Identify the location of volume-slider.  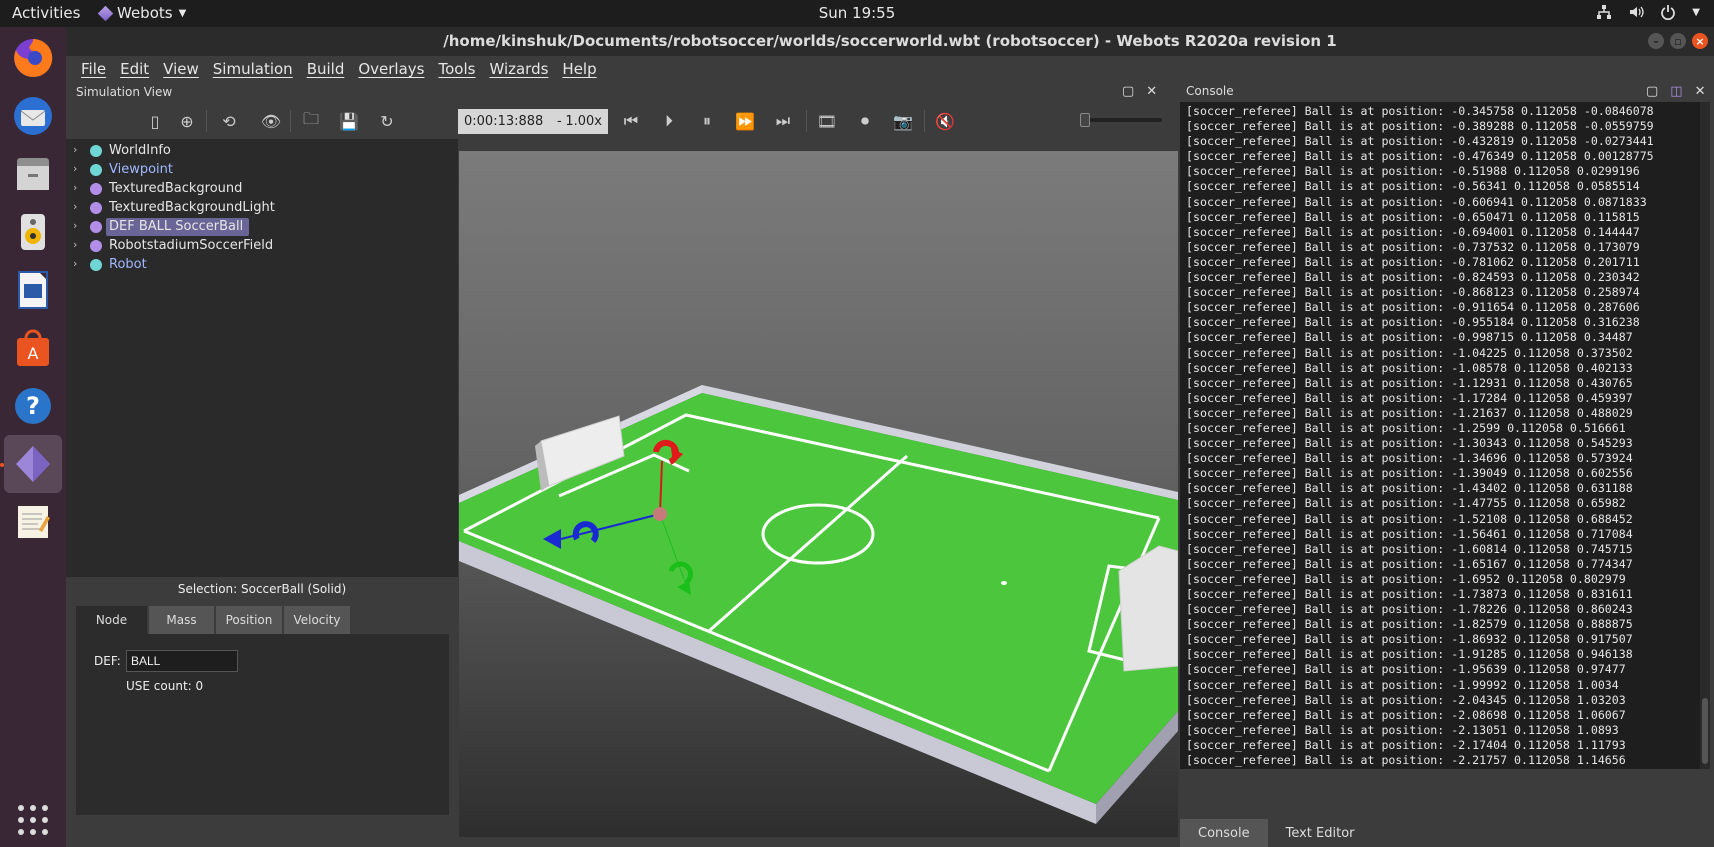
(1121, 120).